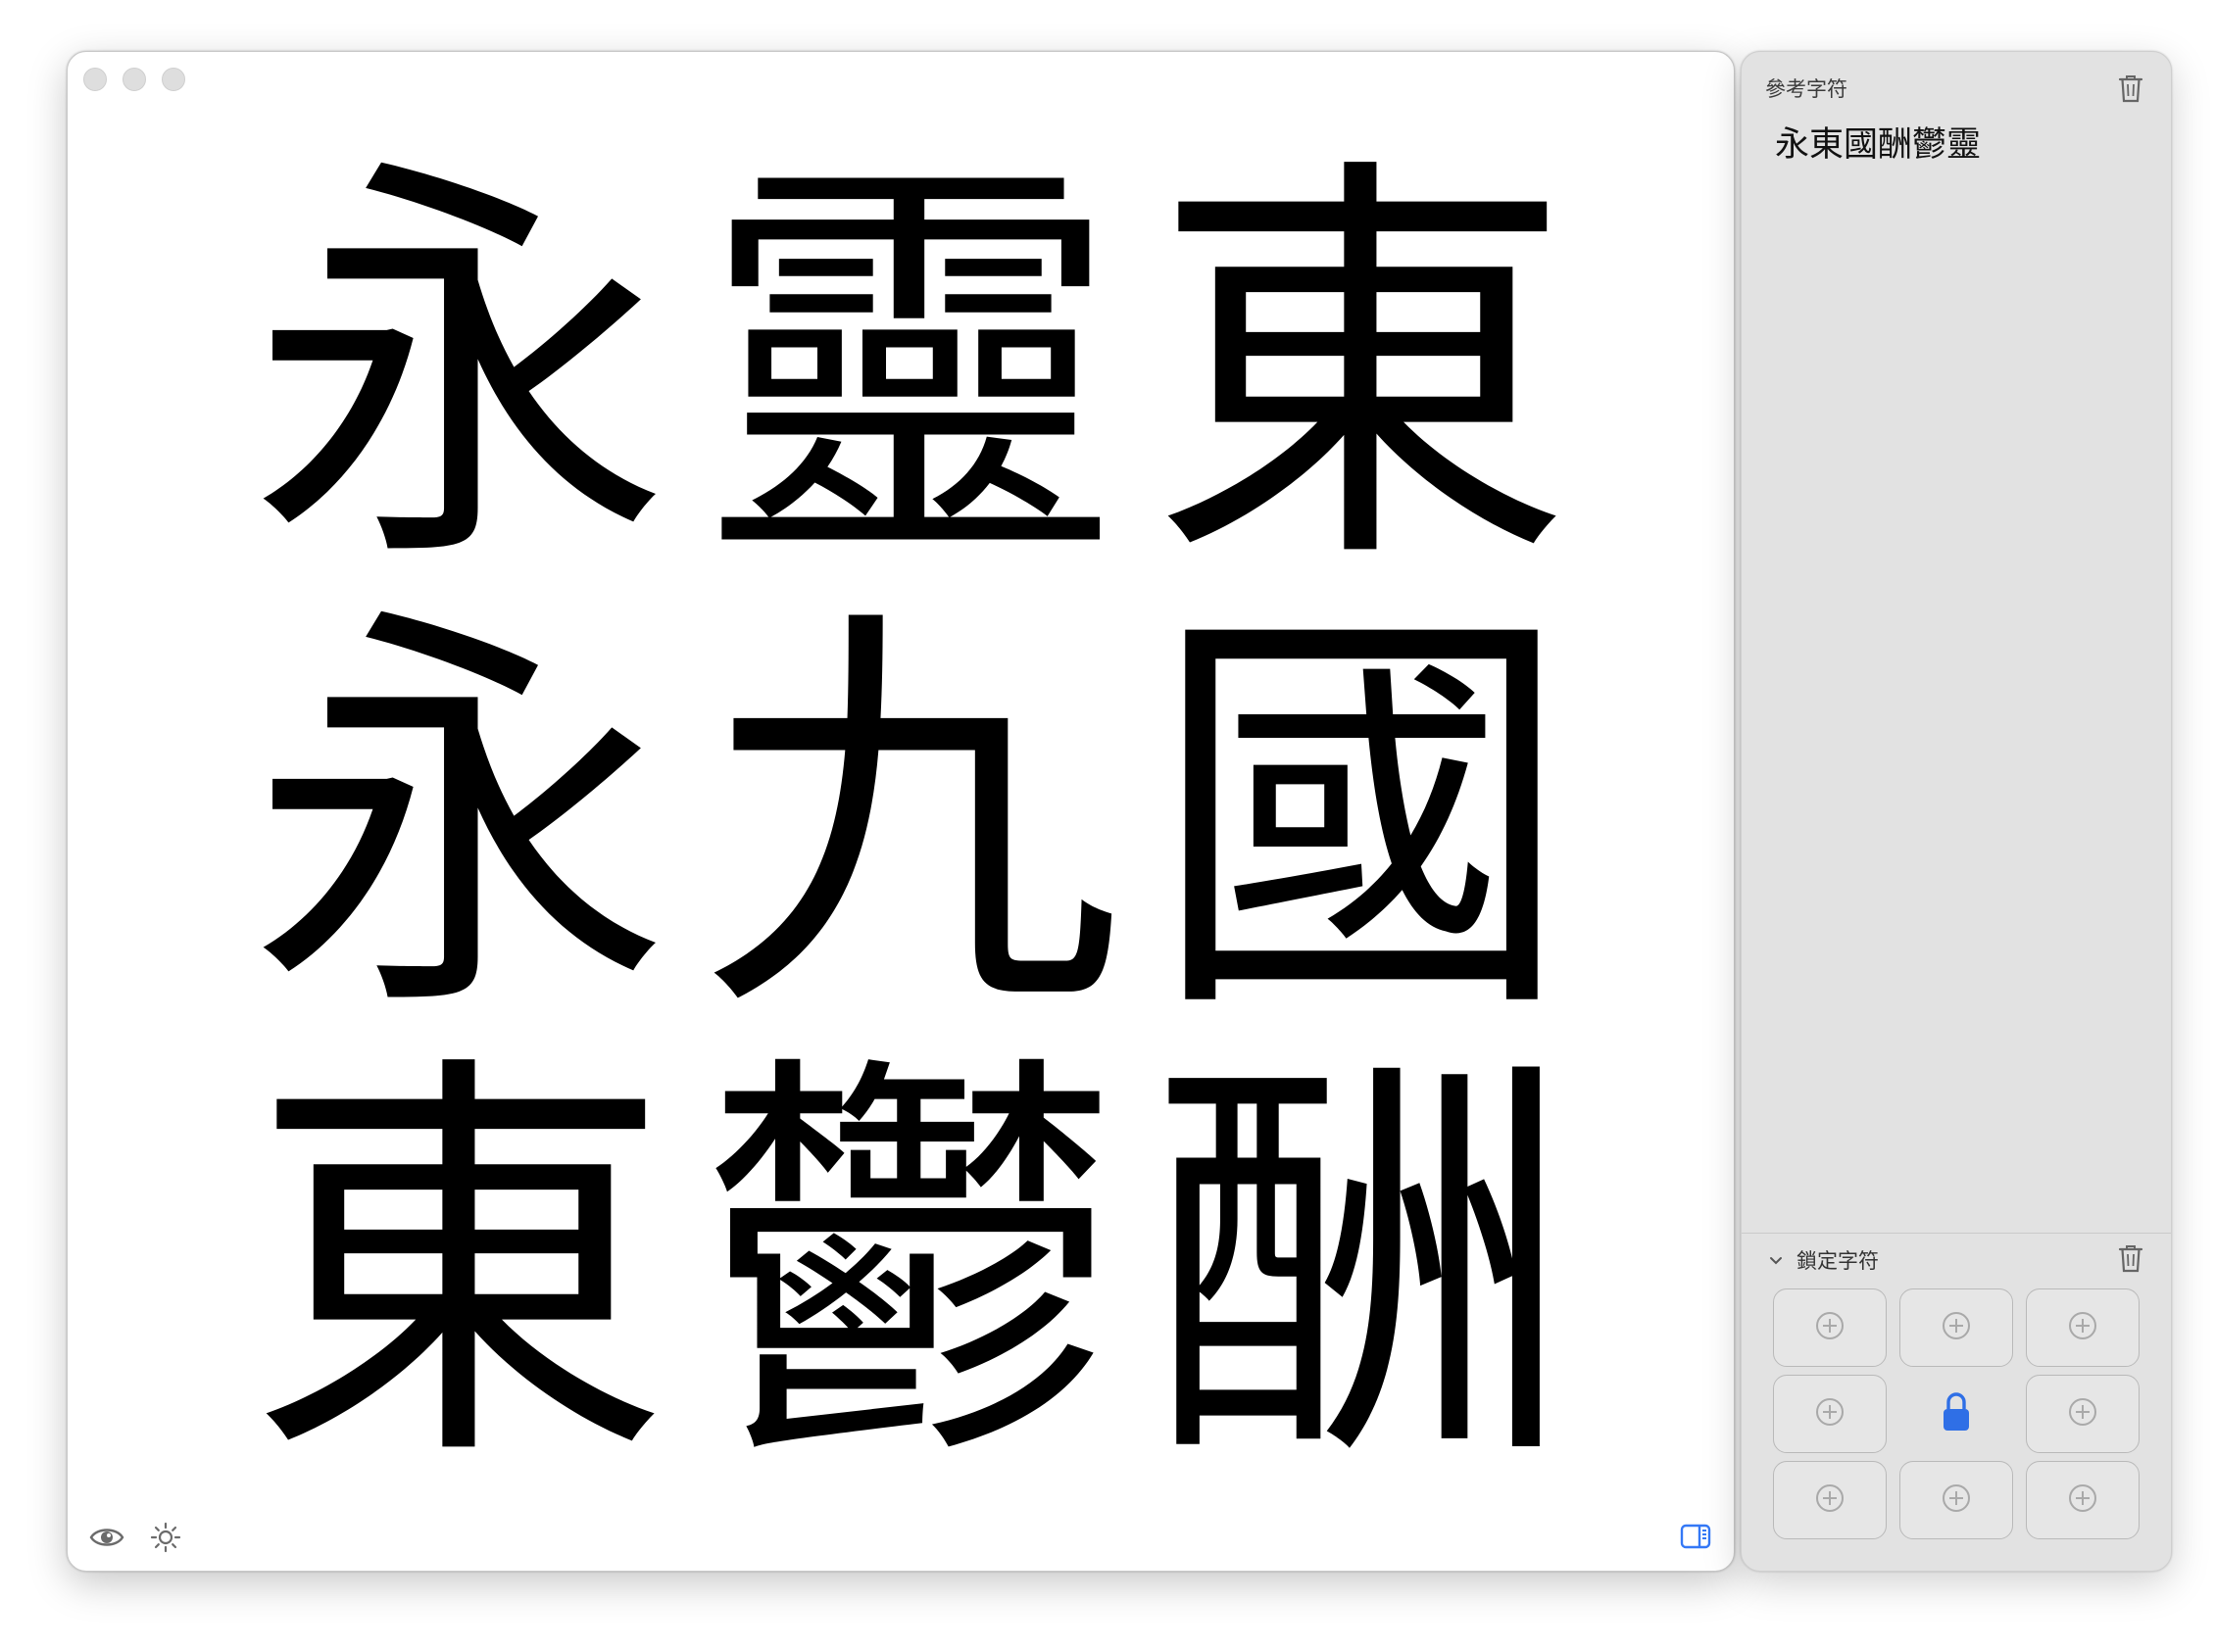 The image size is (2215, 1652). I want to click on locked-slot, so click(1956, 1414).